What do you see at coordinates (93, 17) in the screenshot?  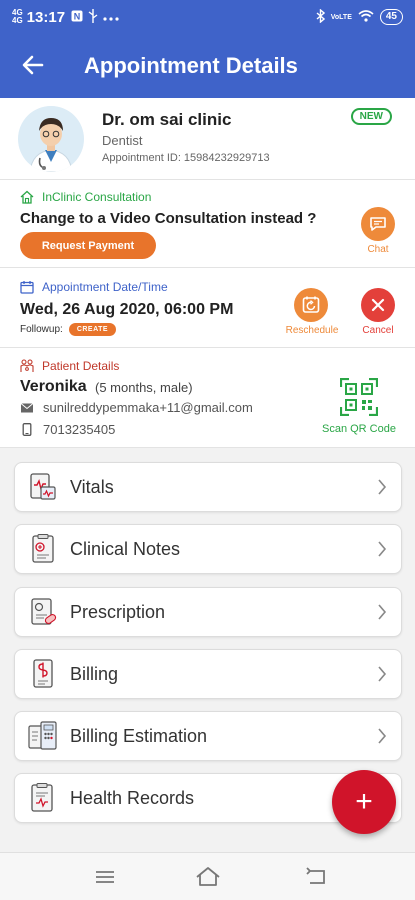 I see `usb-icon` at bounding box center [93, 17].